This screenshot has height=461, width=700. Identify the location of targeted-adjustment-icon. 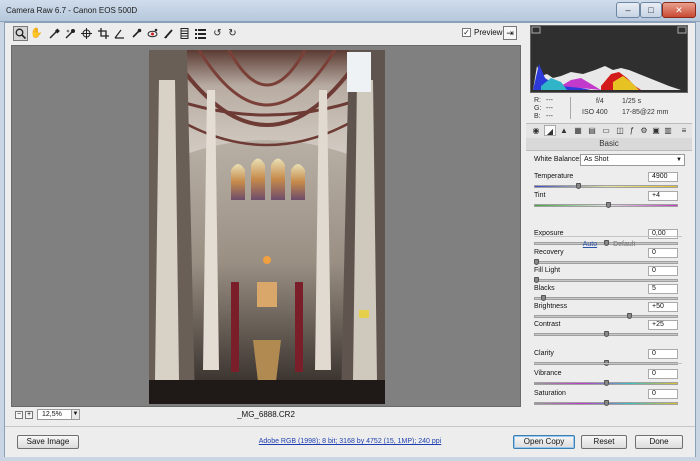
(86, 33).